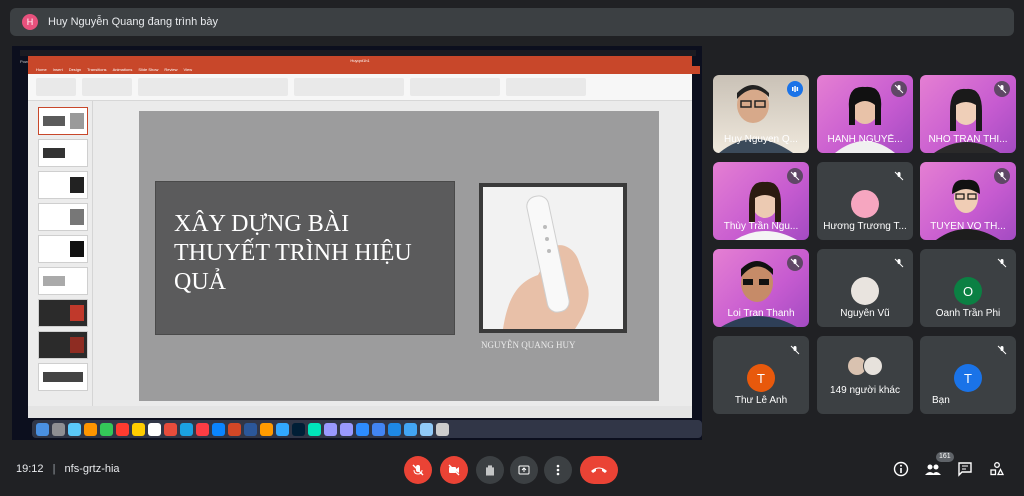  Describe the element at coordinates (553, 258) in the screenshot. I see `remote-photo` at that location.